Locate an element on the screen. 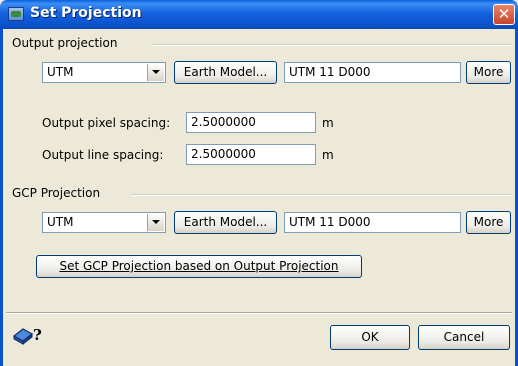 The height and width of the screenshot is (366, 518). app-icon is located at coordinates (16, 14).